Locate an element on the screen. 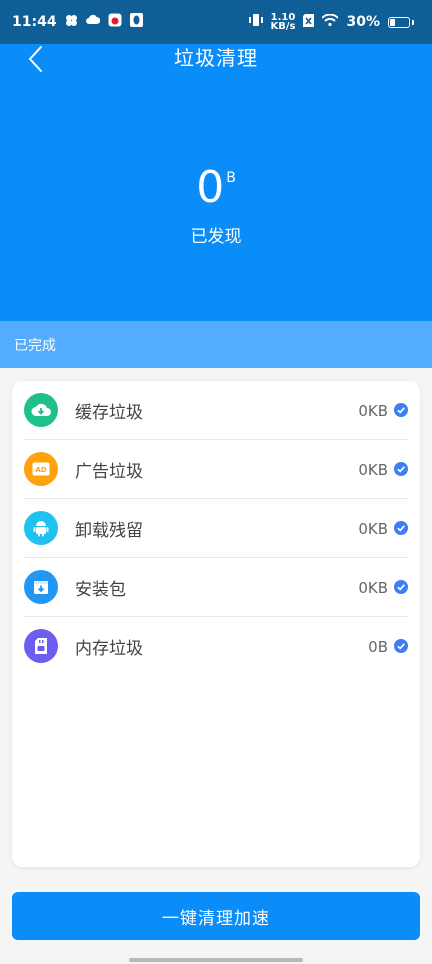 This screenshot has height=964, width=432. item-label: 广告垃圾 is located at coordinates (109, 472).